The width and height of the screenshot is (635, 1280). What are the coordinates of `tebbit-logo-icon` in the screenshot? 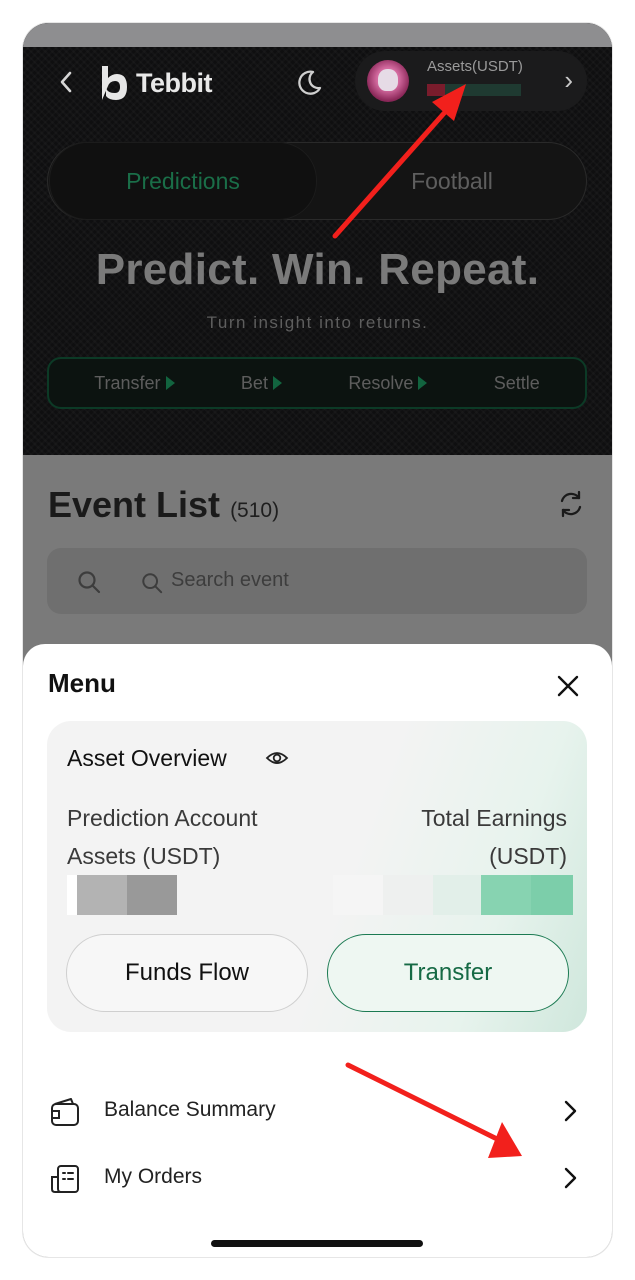 It's located at (114, 83).